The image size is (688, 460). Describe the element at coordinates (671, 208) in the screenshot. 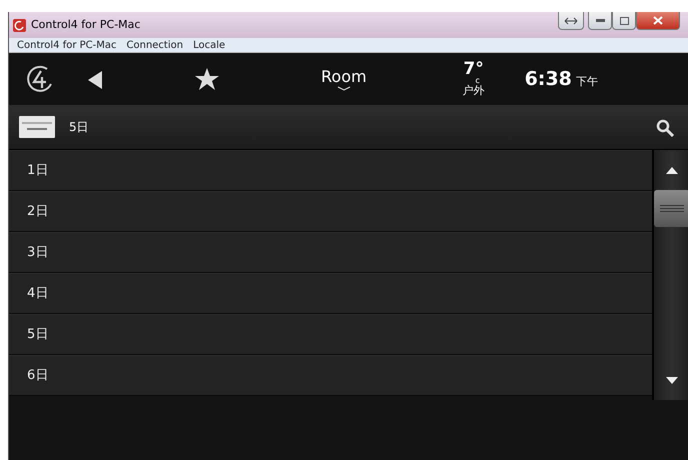

I see `scrollbar-thumb` at that location.